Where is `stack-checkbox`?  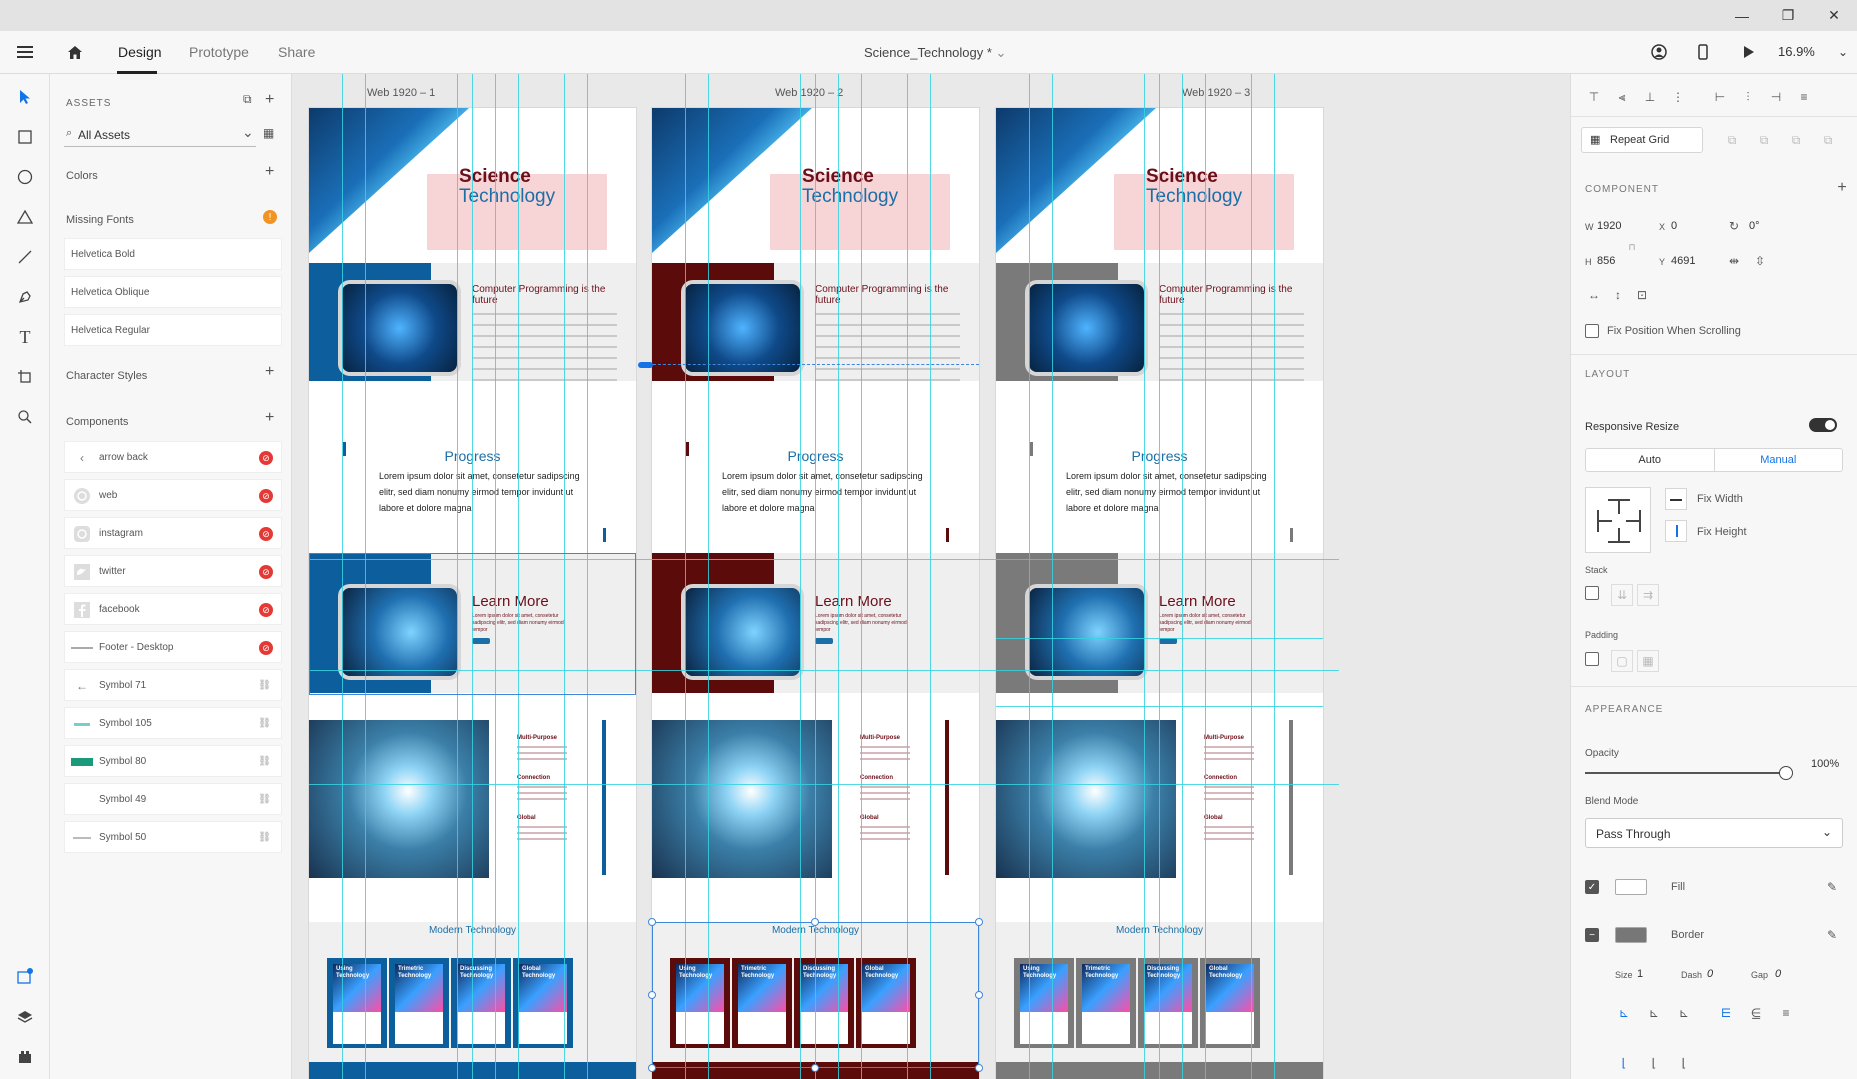
stack-checkbox is located at coordinates (1592, 593).